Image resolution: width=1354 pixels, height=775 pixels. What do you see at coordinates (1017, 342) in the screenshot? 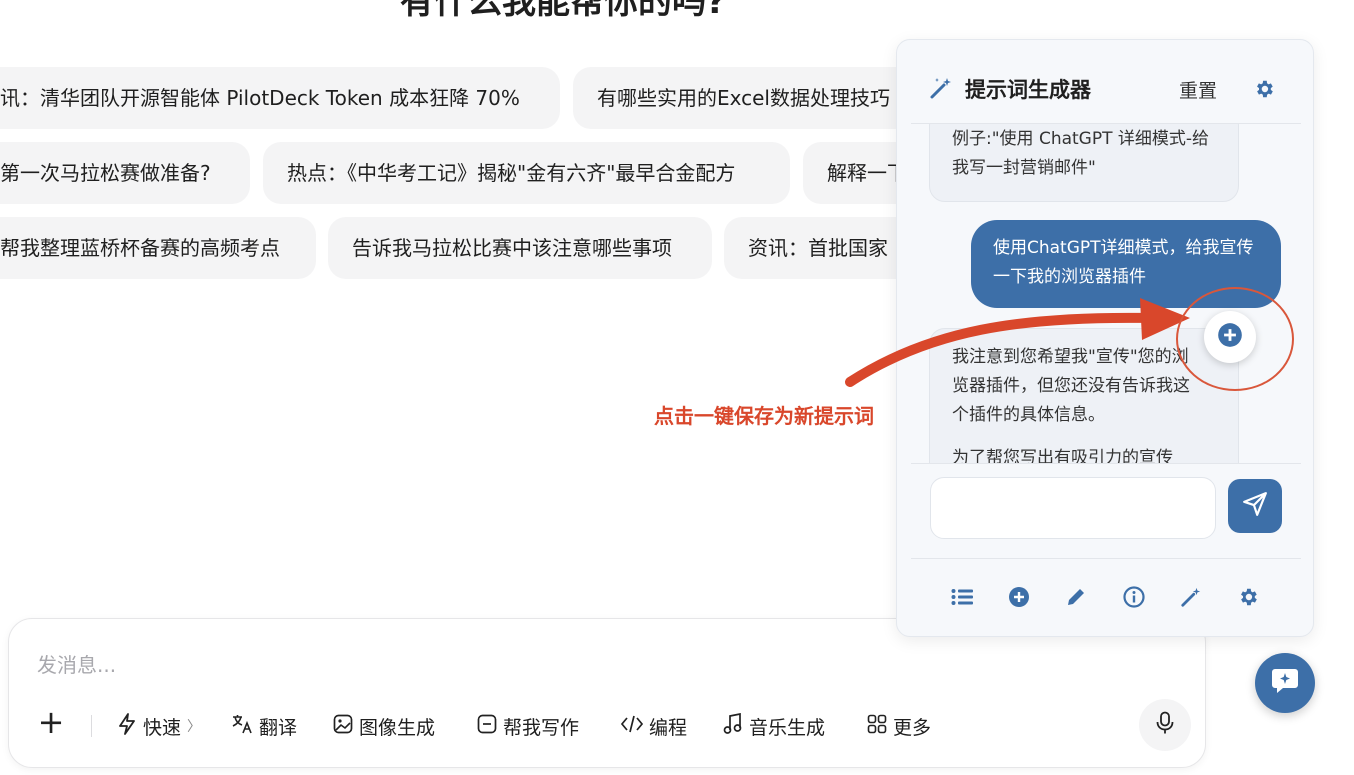
I see `annotation-arrow` at bounding box center [1017, 342].